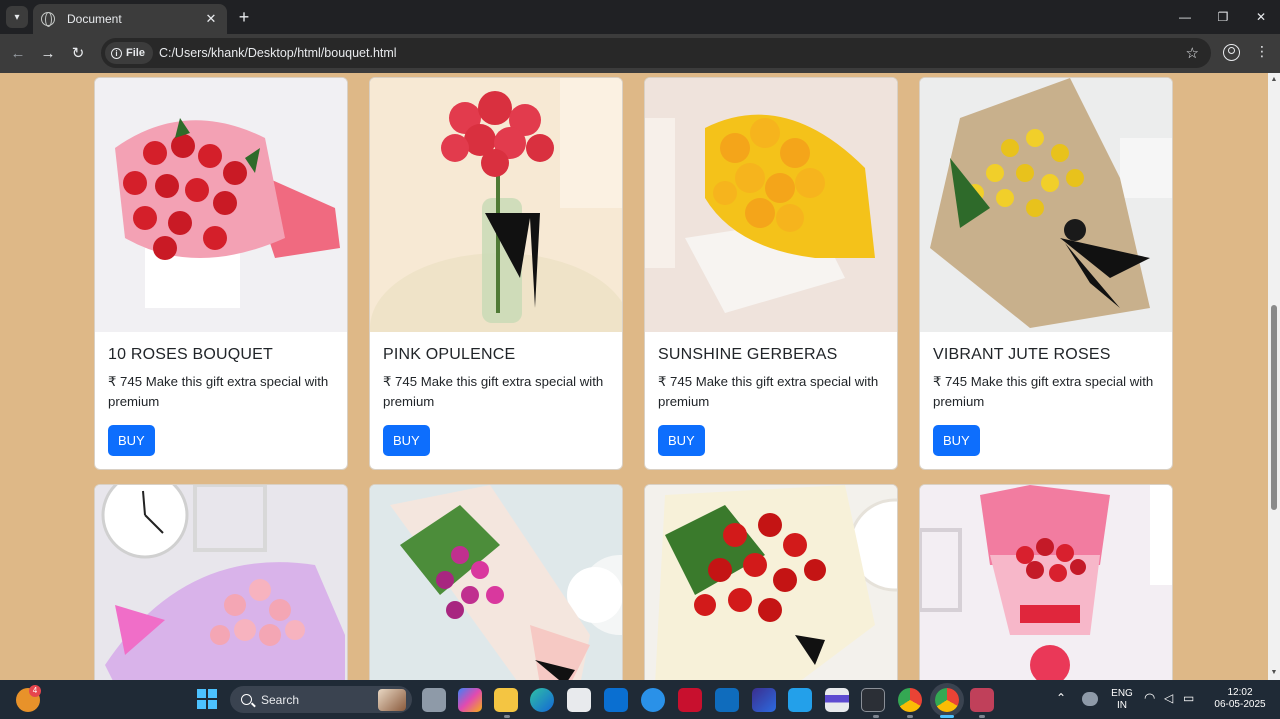  Describe the element at coordinates (506, 700) in the screenshot. I see `file-explorer-icon` at that location.